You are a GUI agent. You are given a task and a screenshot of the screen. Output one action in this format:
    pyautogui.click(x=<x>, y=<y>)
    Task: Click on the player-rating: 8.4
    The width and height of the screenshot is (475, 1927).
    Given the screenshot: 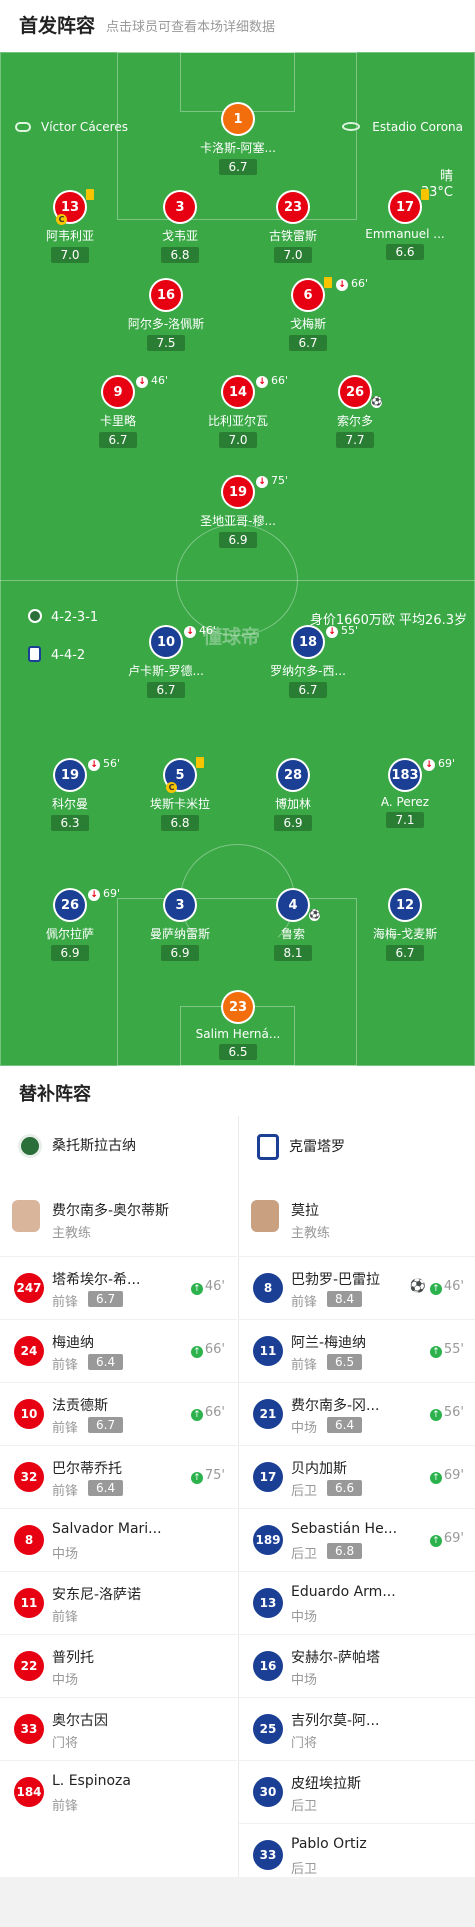 What is the action you would take?
    pyautogui.click(x=345, y=1299)
    